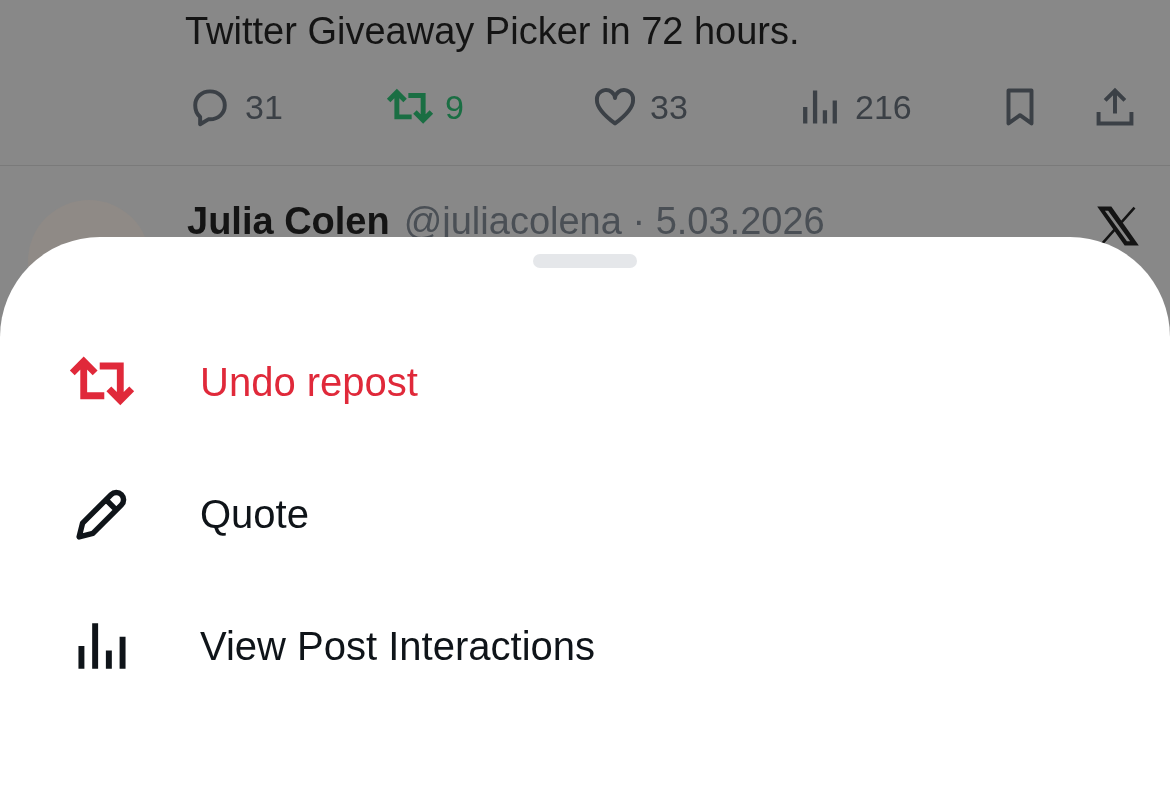 This screenshot has width=1170, height=785. Describe the element at coordinates (895, 107) in the screenshot. I see `views-button: 216` at that location.